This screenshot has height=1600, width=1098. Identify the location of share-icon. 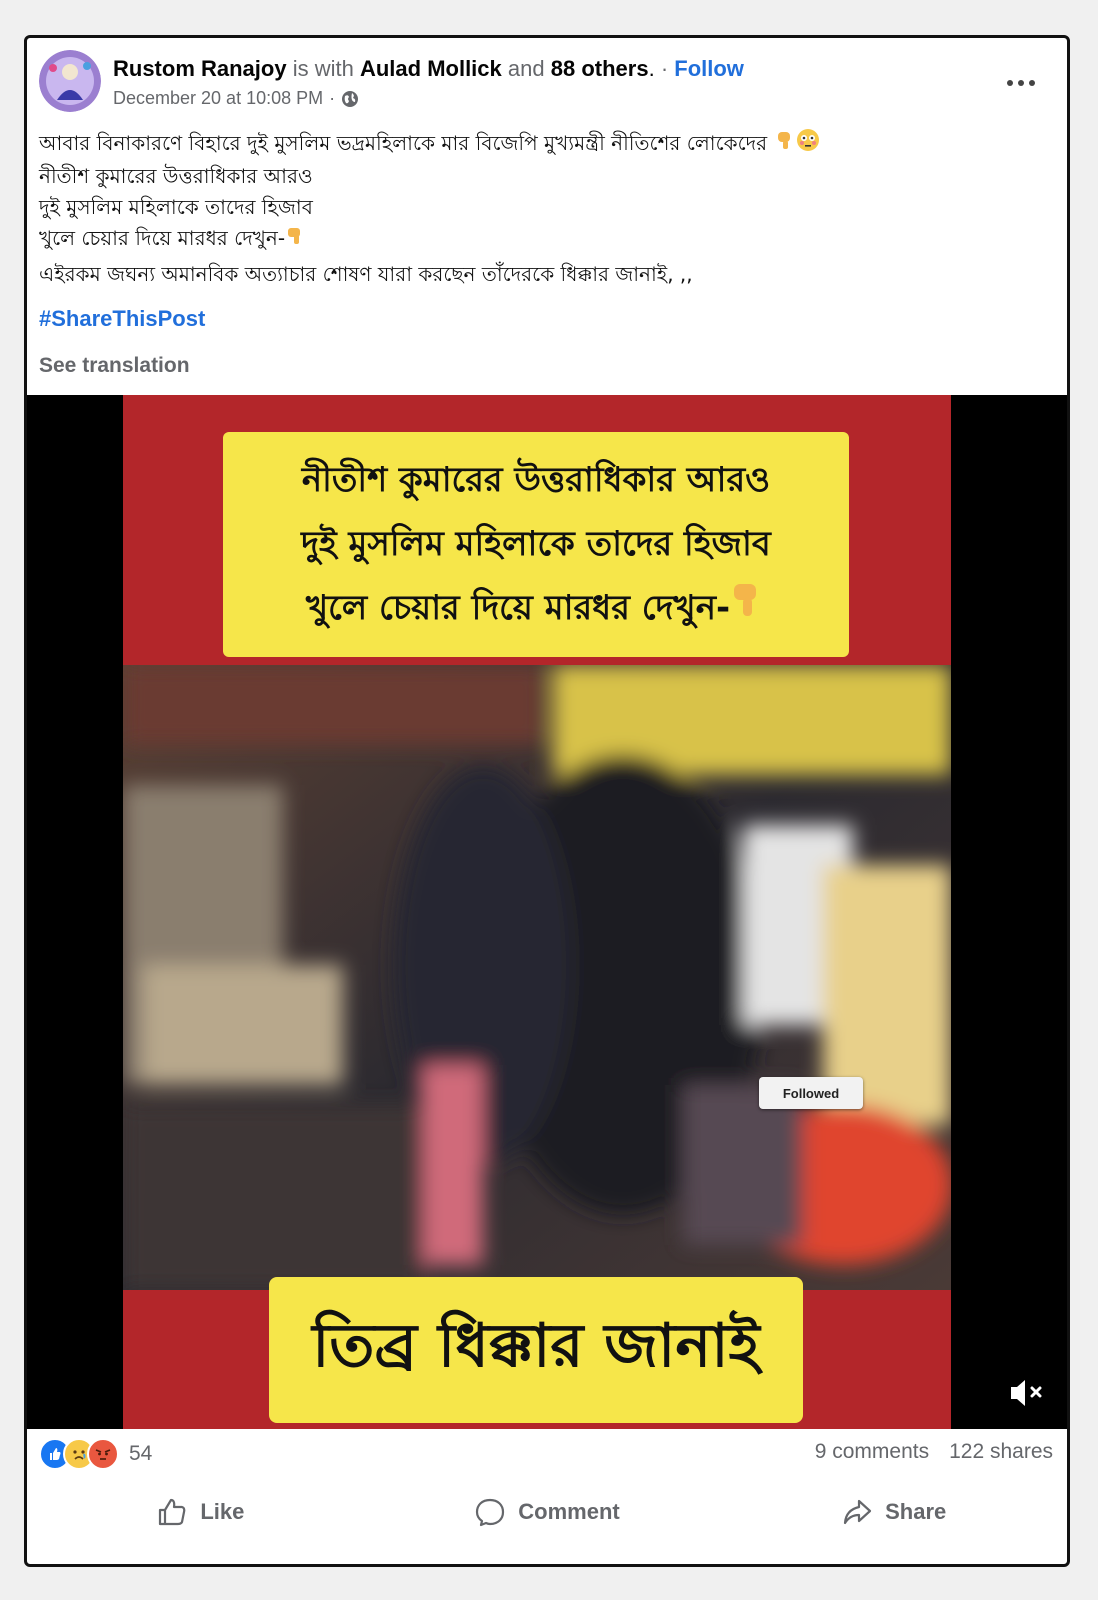
(857, 1512).